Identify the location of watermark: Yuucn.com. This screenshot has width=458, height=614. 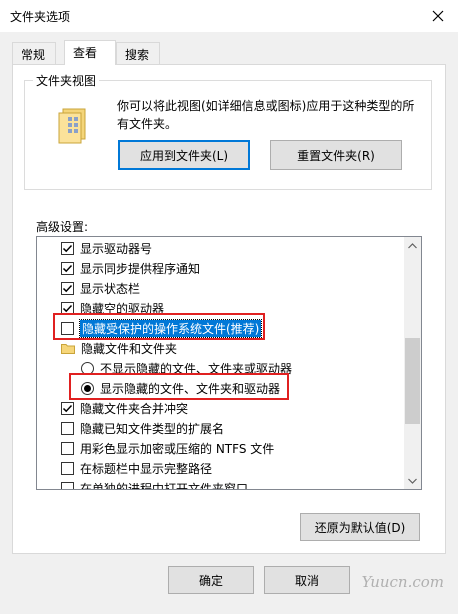
(402, 582).